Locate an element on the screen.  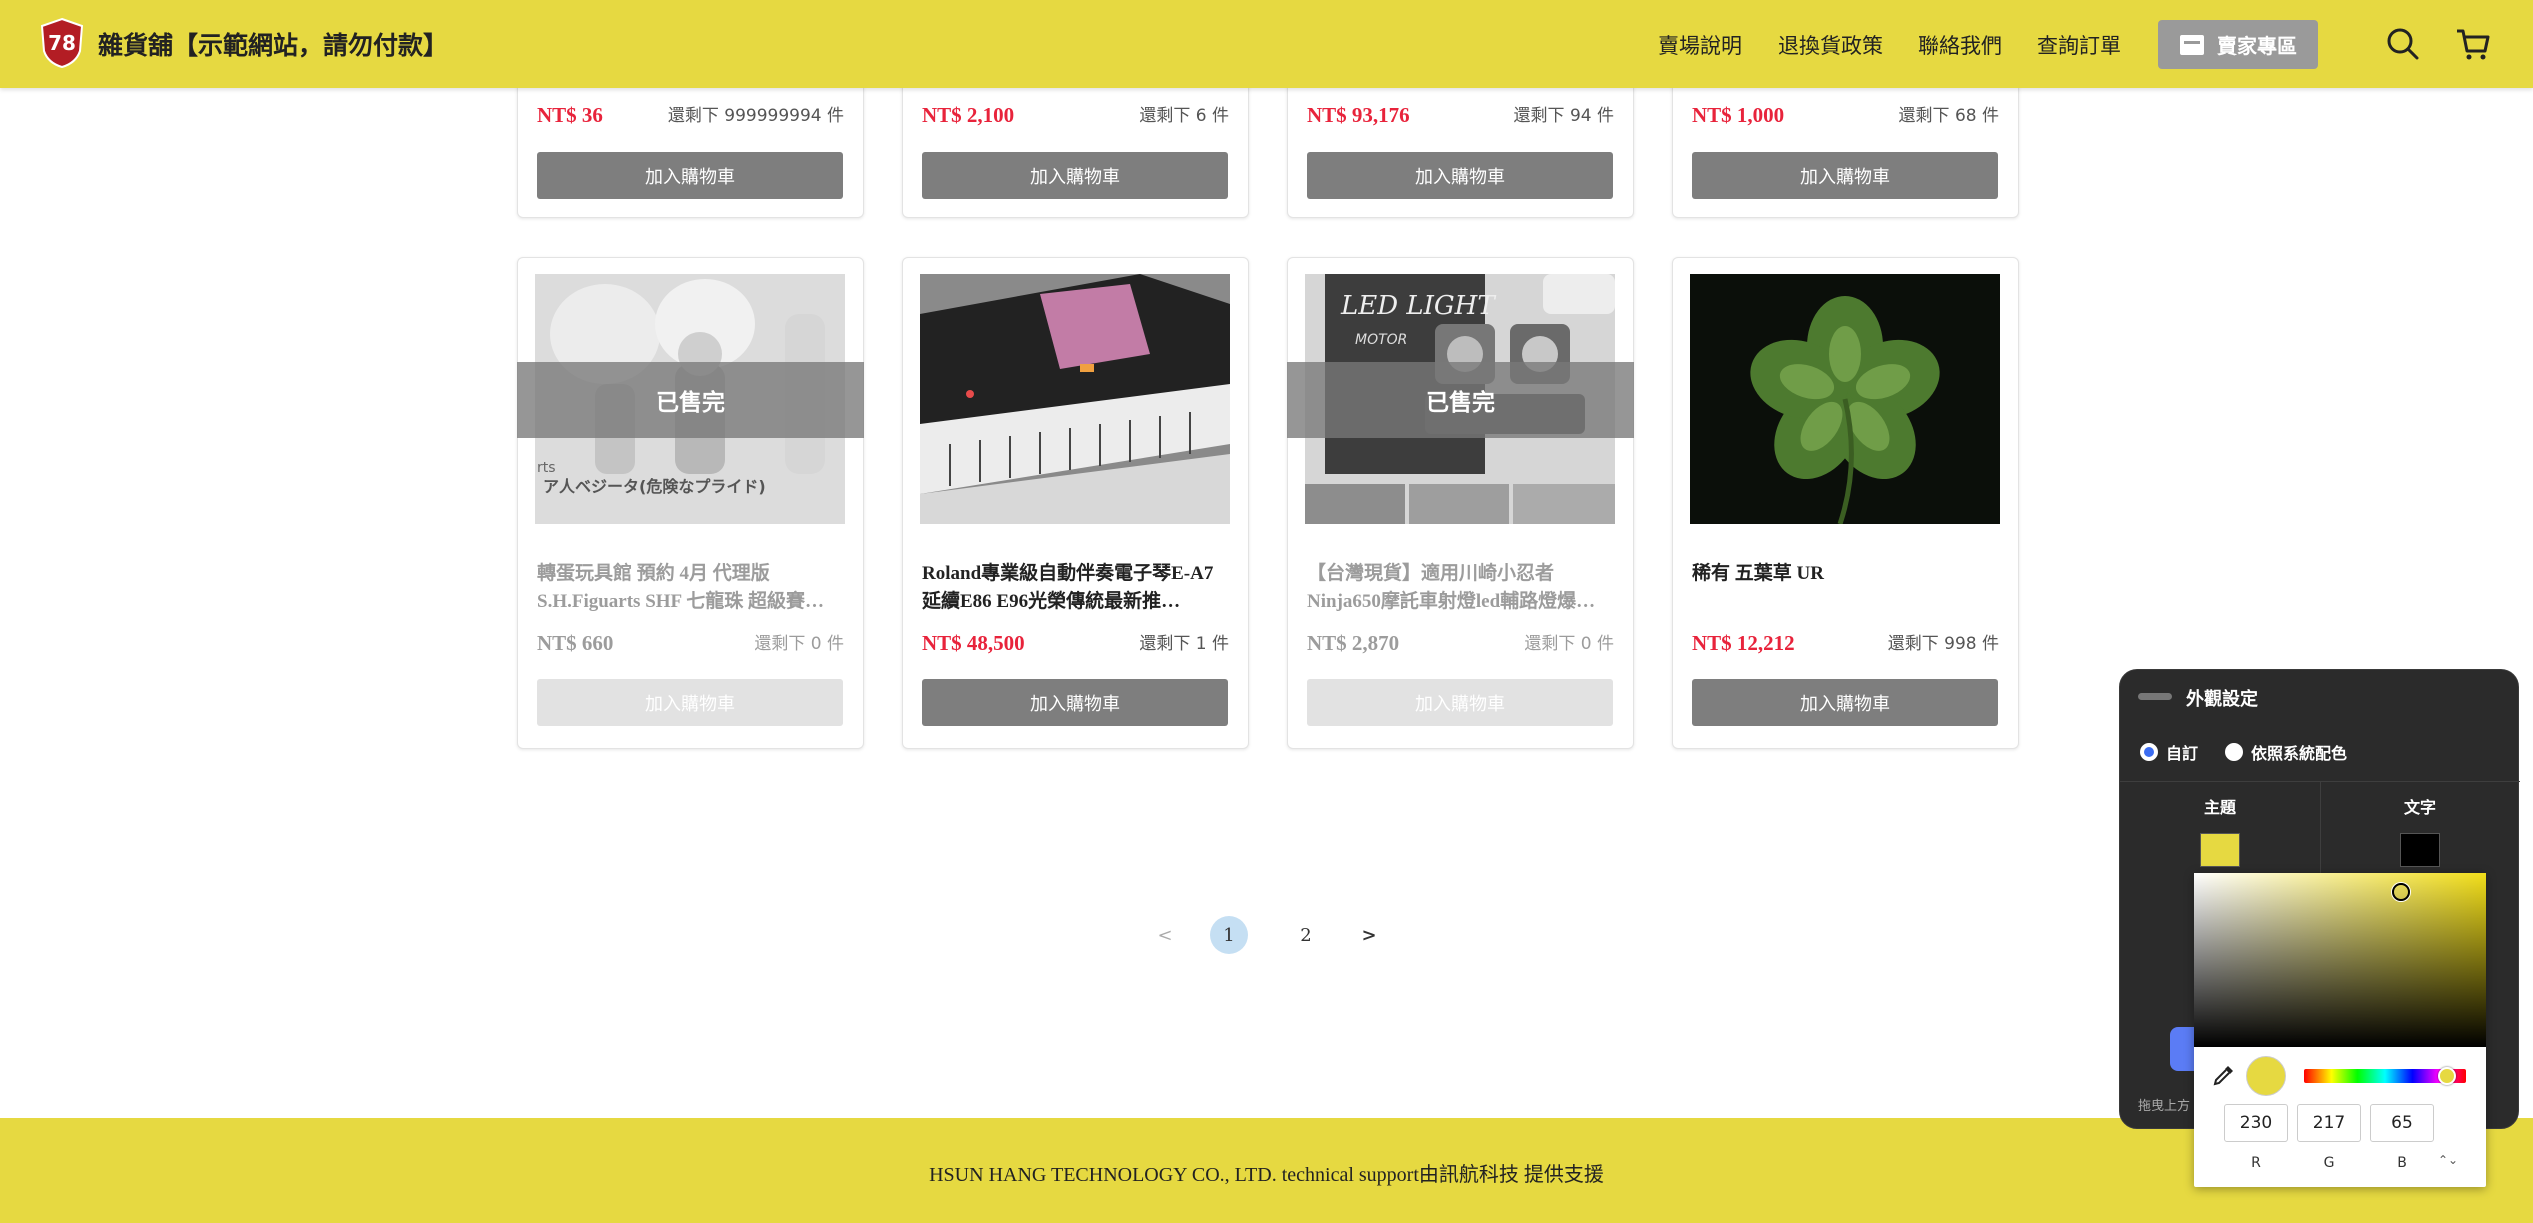
search-icon is located at coordinates (2403, 44).